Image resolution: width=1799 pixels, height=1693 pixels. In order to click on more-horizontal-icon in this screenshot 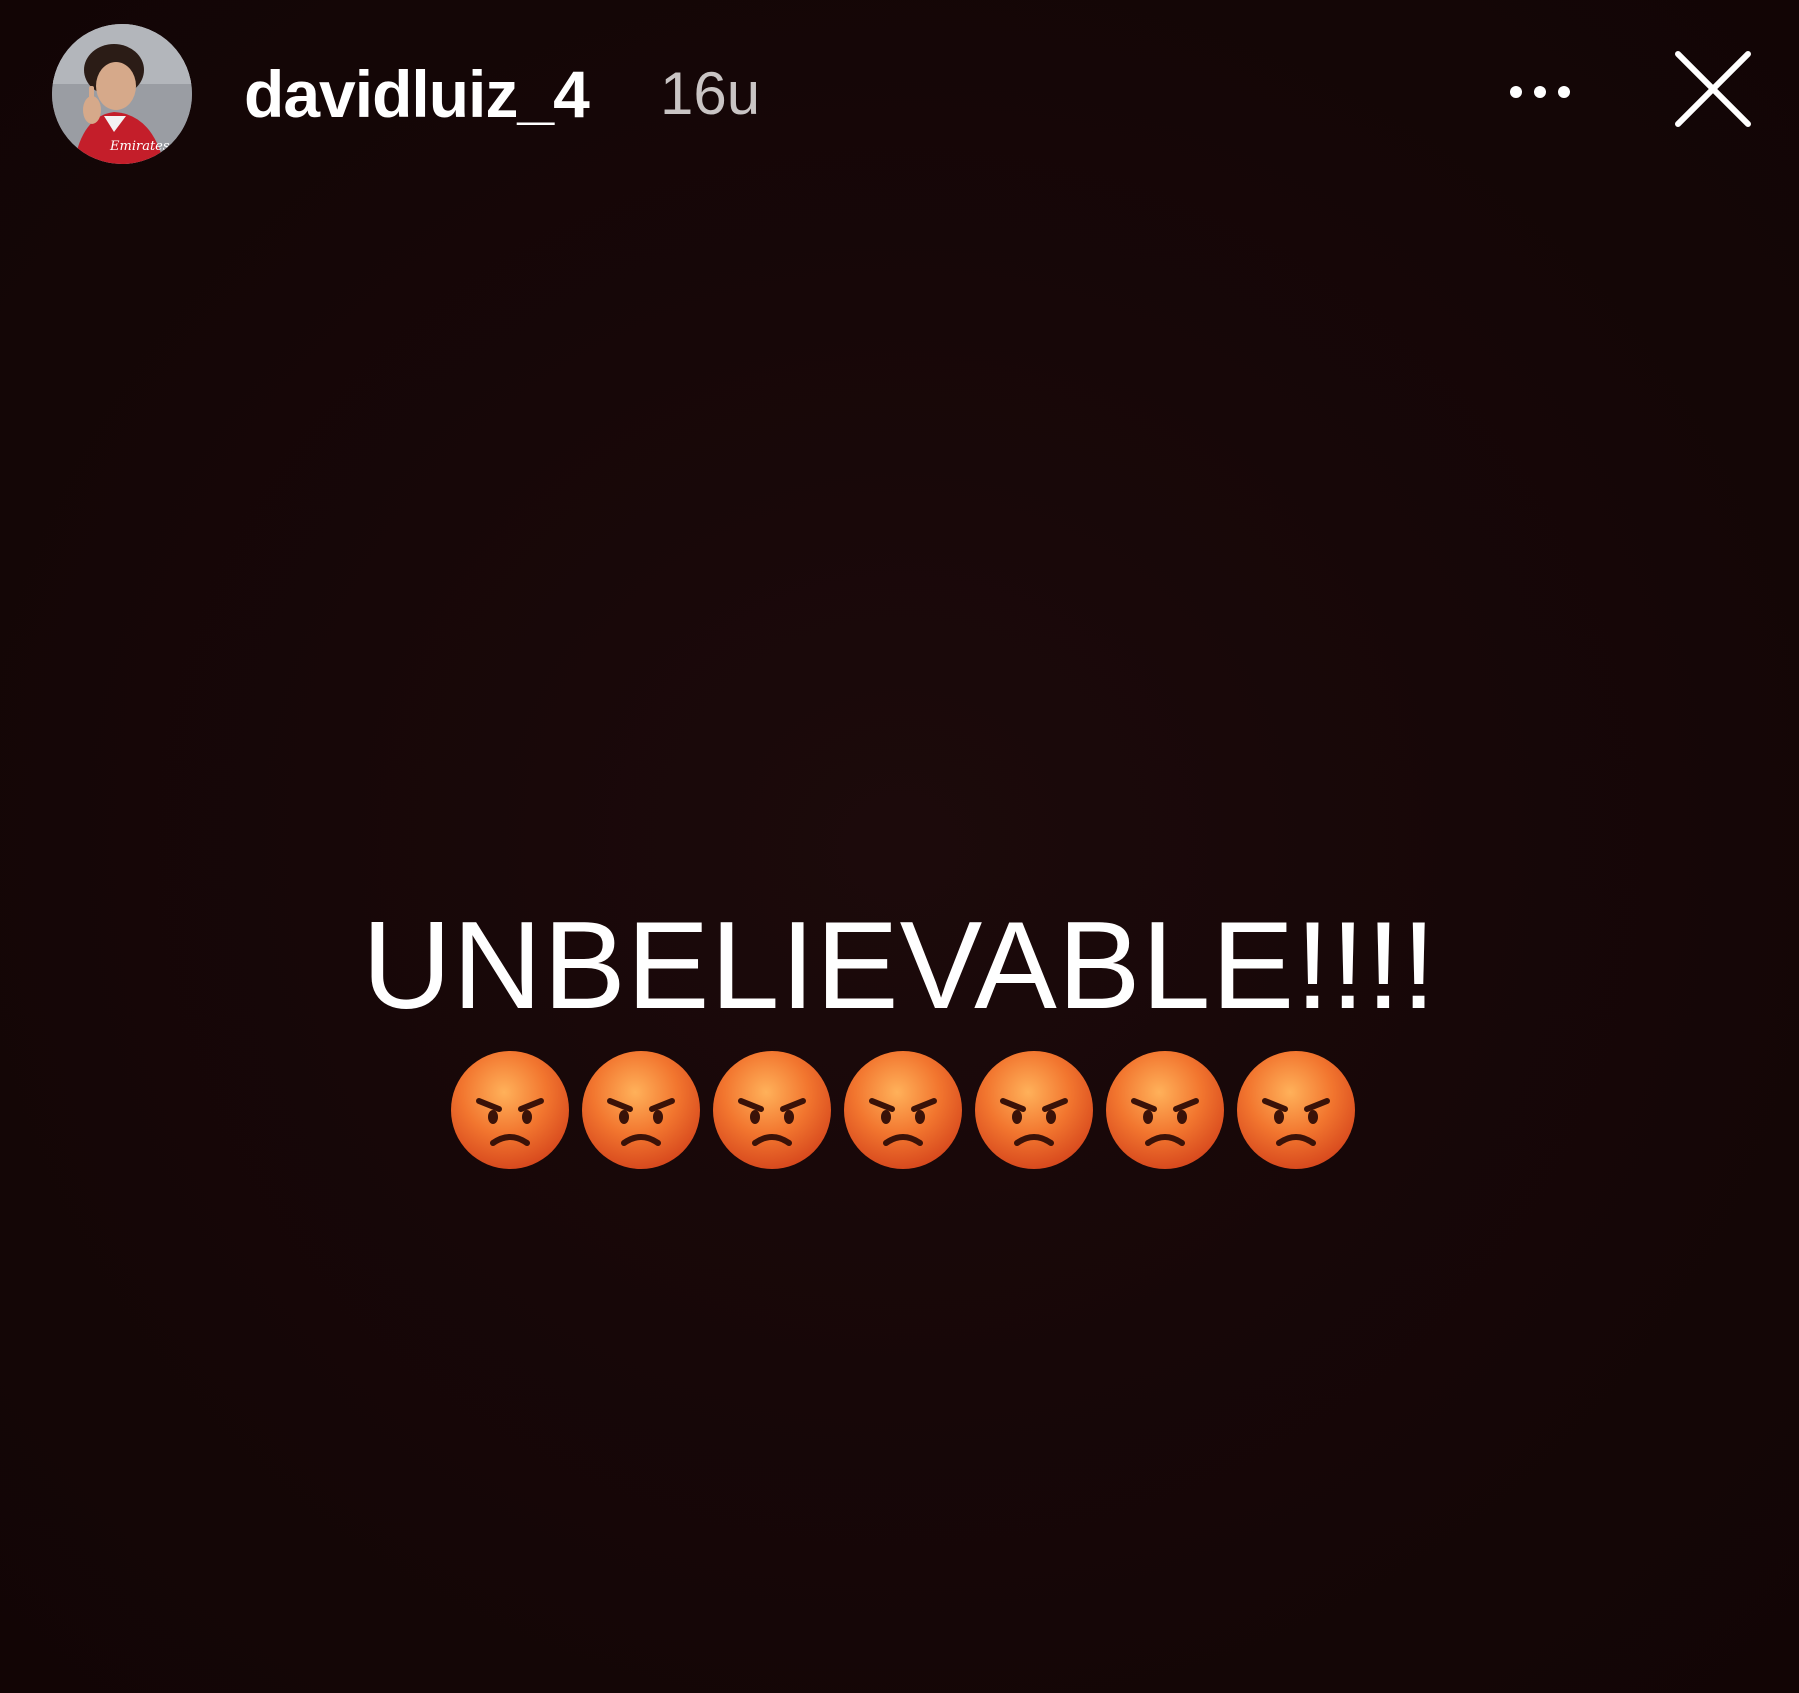, I will do `click(1540, 92)`.